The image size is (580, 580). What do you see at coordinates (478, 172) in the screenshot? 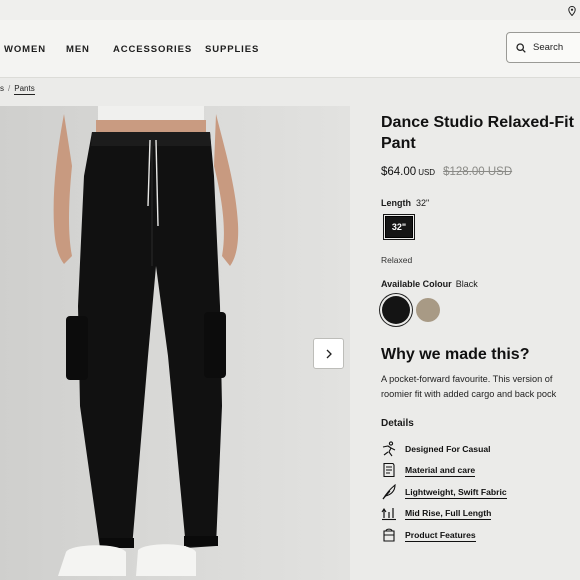
I see `original-price: $128.00 USD` at bounding box center [478, 172].